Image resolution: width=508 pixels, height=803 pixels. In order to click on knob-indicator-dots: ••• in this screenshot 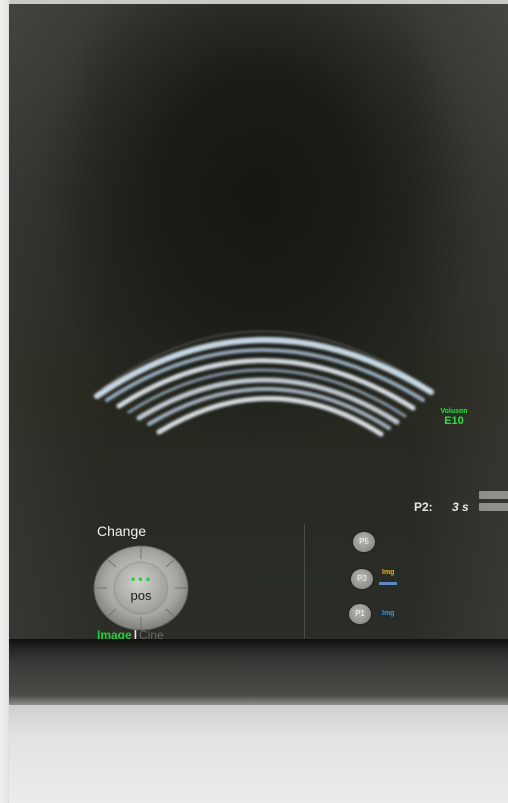, I will do `click(141, 580)`.